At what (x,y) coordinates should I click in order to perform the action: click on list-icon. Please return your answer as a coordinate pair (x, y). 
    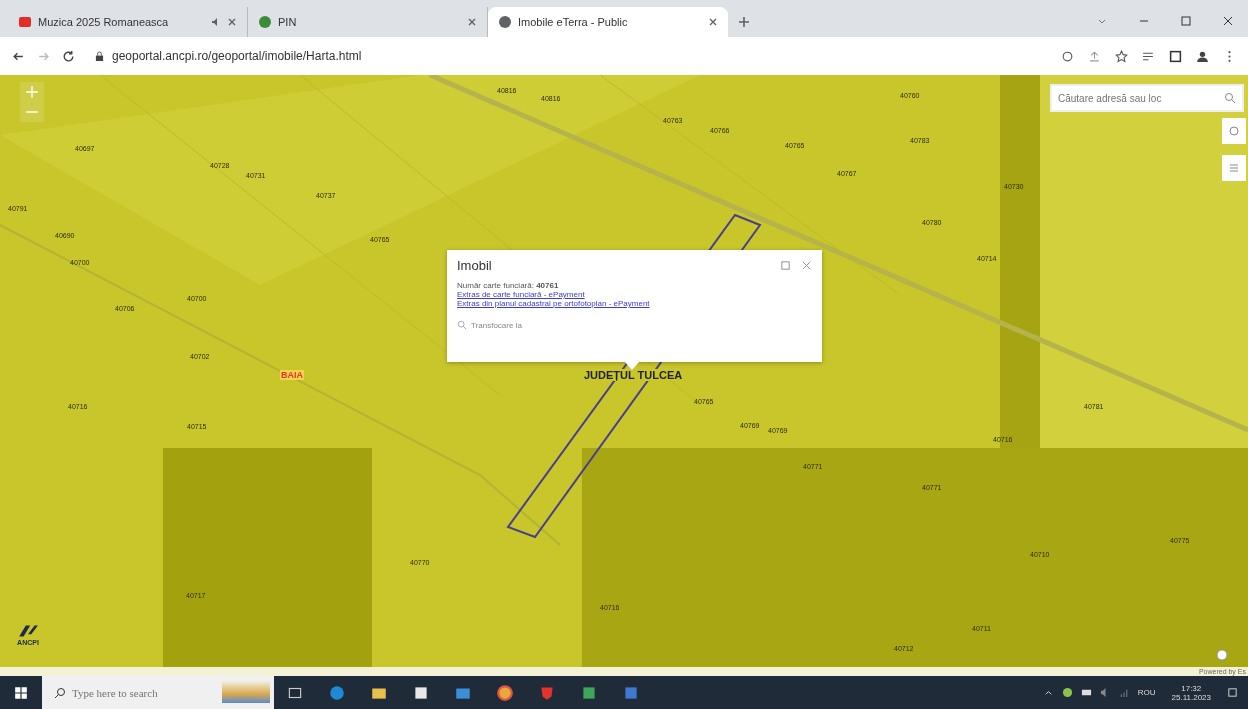
    Looking at the image, I should click on (1234, 168).